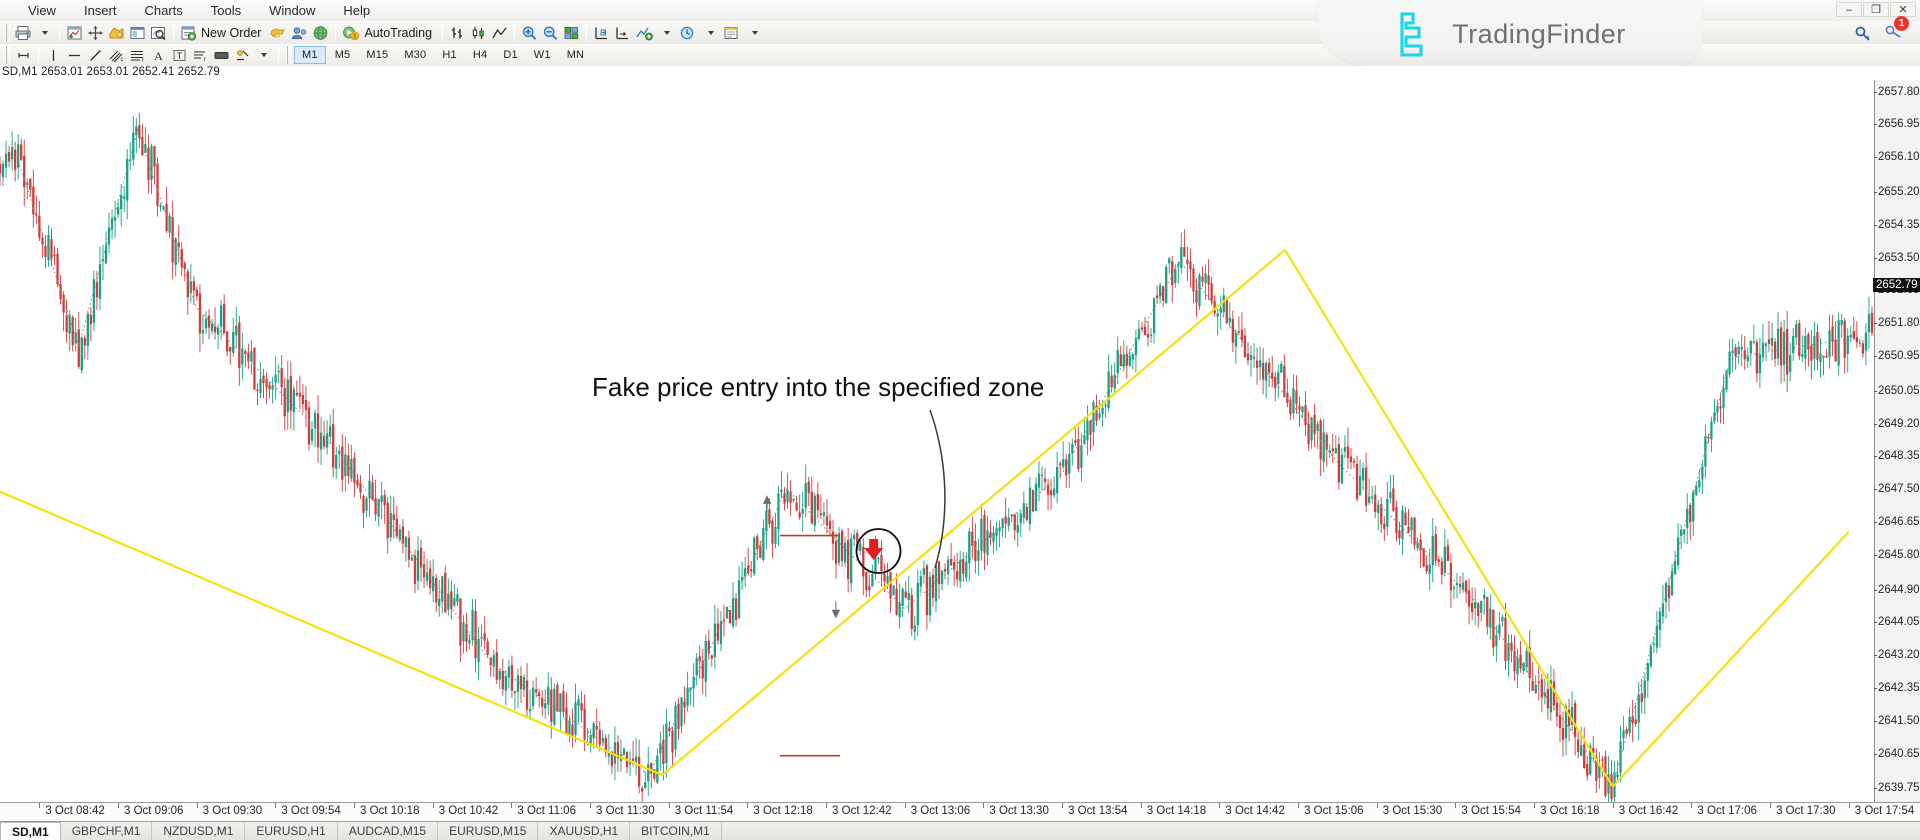  I want to click on price-tick-label: 2657.80, so click(1897, 91).